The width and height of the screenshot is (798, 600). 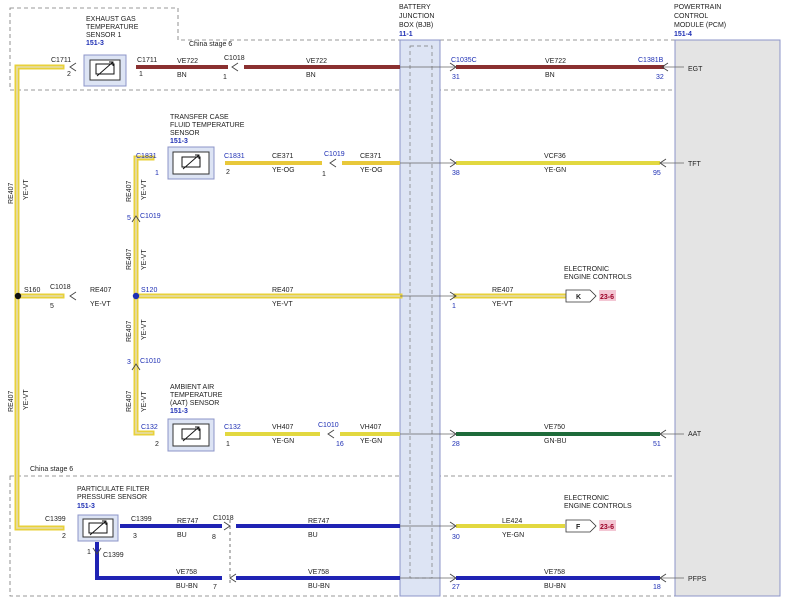 What do you see at coordinates (700, 25) in the screenshot?
I see `pcm-title-line3: MODULE (PCM)` at bounding box center [700, 25].